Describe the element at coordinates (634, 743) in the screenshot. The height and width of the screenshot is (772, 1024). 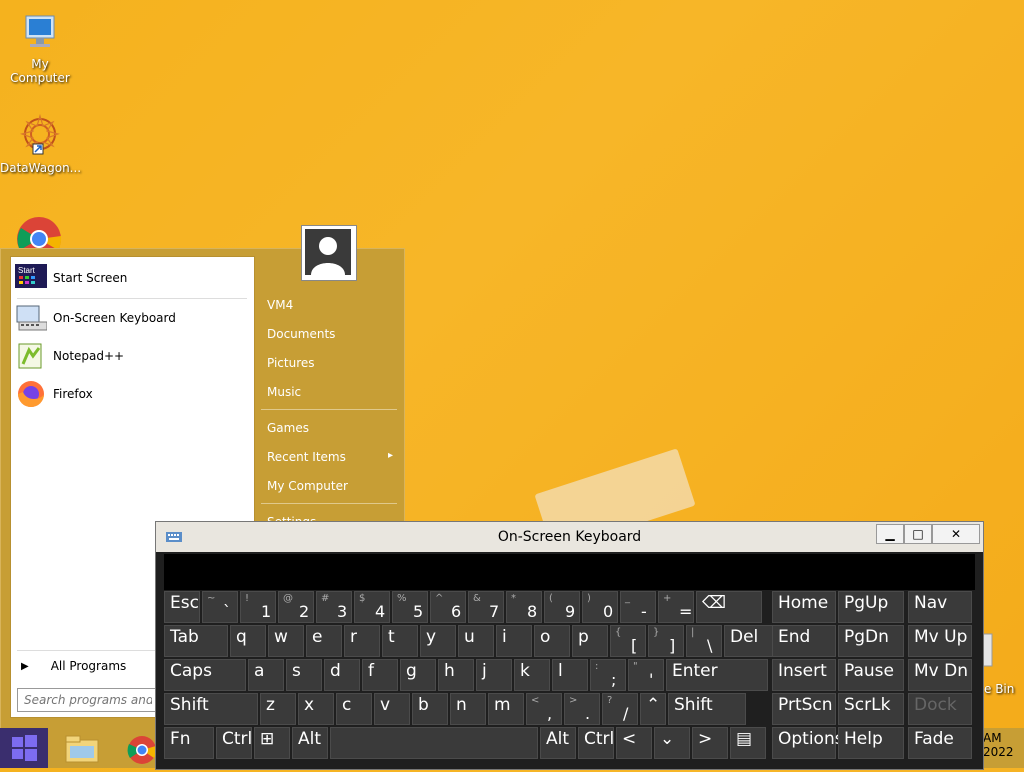
I see `key-symbol: <` at that location.